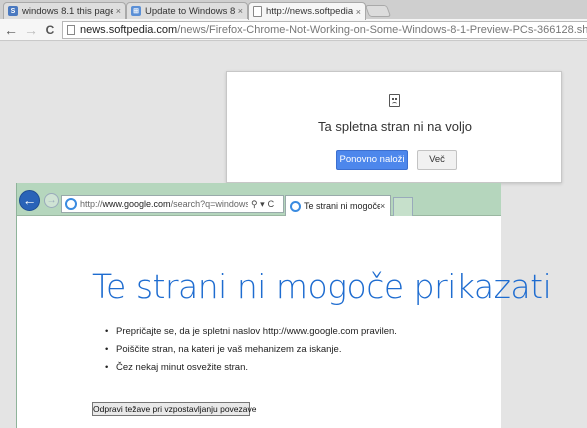 Image resolution: width=587 pixels, height=428 pixels. I want to click on chrome-tab-windows-update: ⊞ Update to Windows 8.1. C ×, so click(187, 10).